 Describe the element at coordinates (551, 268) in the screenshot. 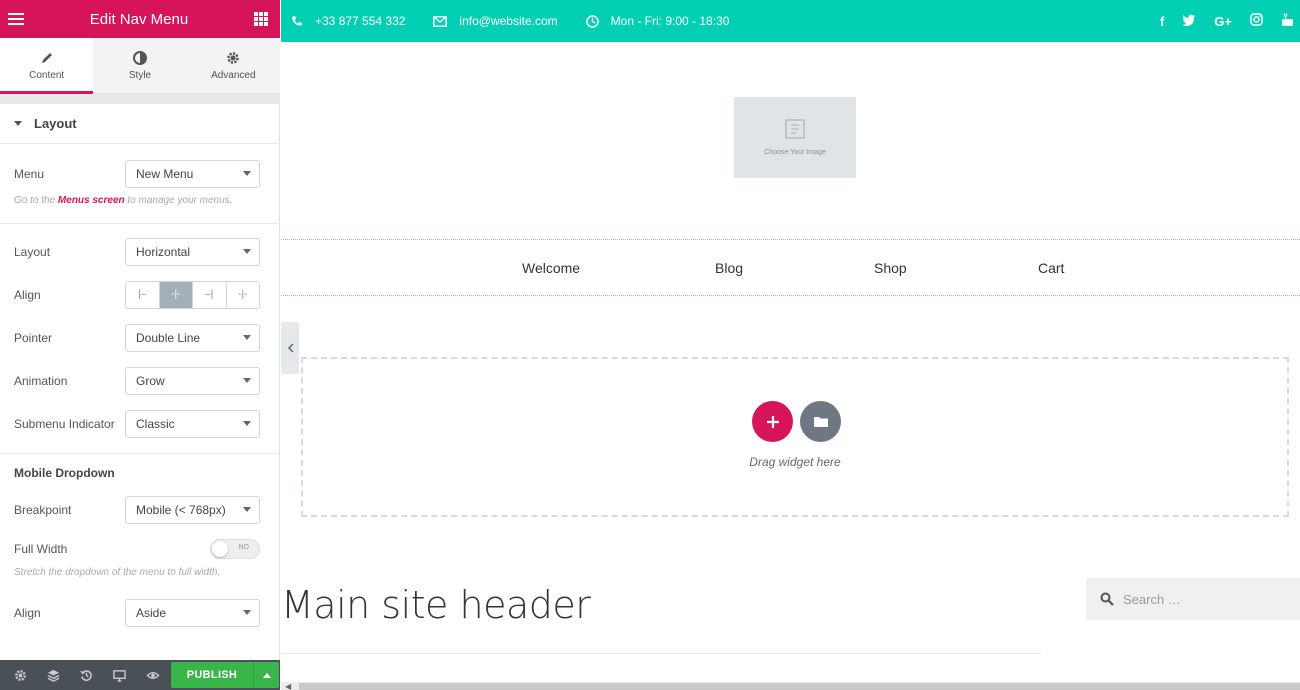

I see `nav-link-welcome: Welcome` at that location.